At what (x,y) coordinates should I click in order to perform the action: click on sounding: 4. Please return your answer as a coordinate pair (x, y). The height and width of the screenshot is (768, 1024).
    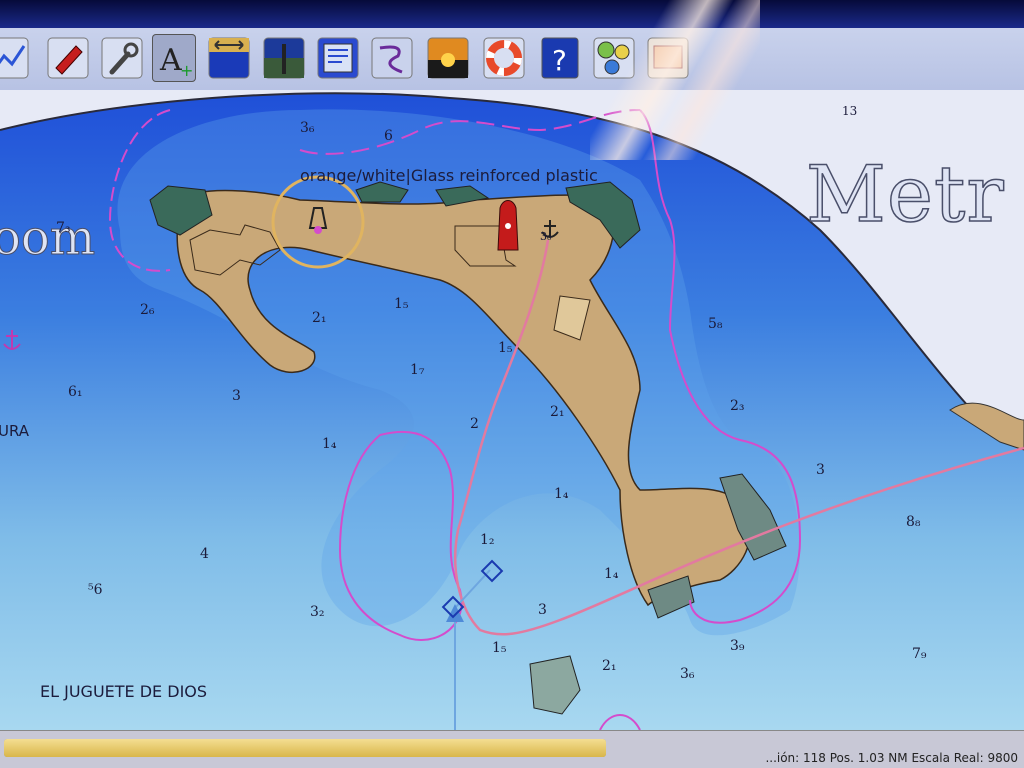
    Looking at the image, I should click on (204, 554).